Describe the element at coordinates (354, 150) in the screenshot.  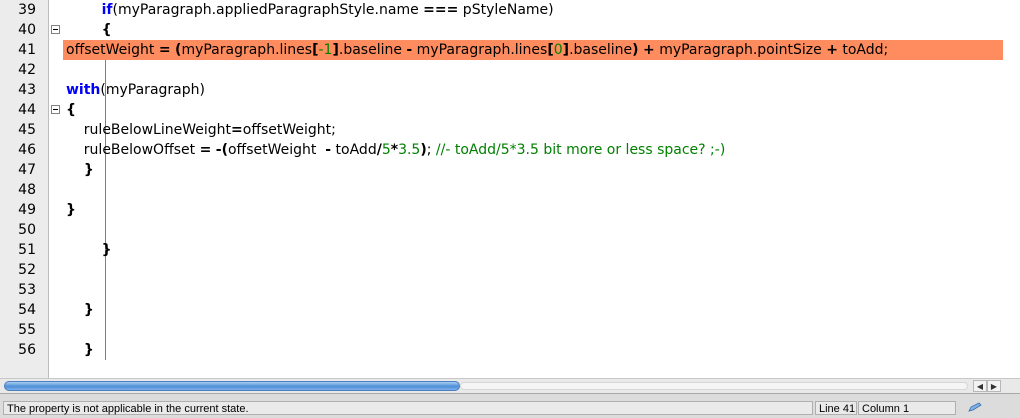
I see `code-token: toAdd` at that location.